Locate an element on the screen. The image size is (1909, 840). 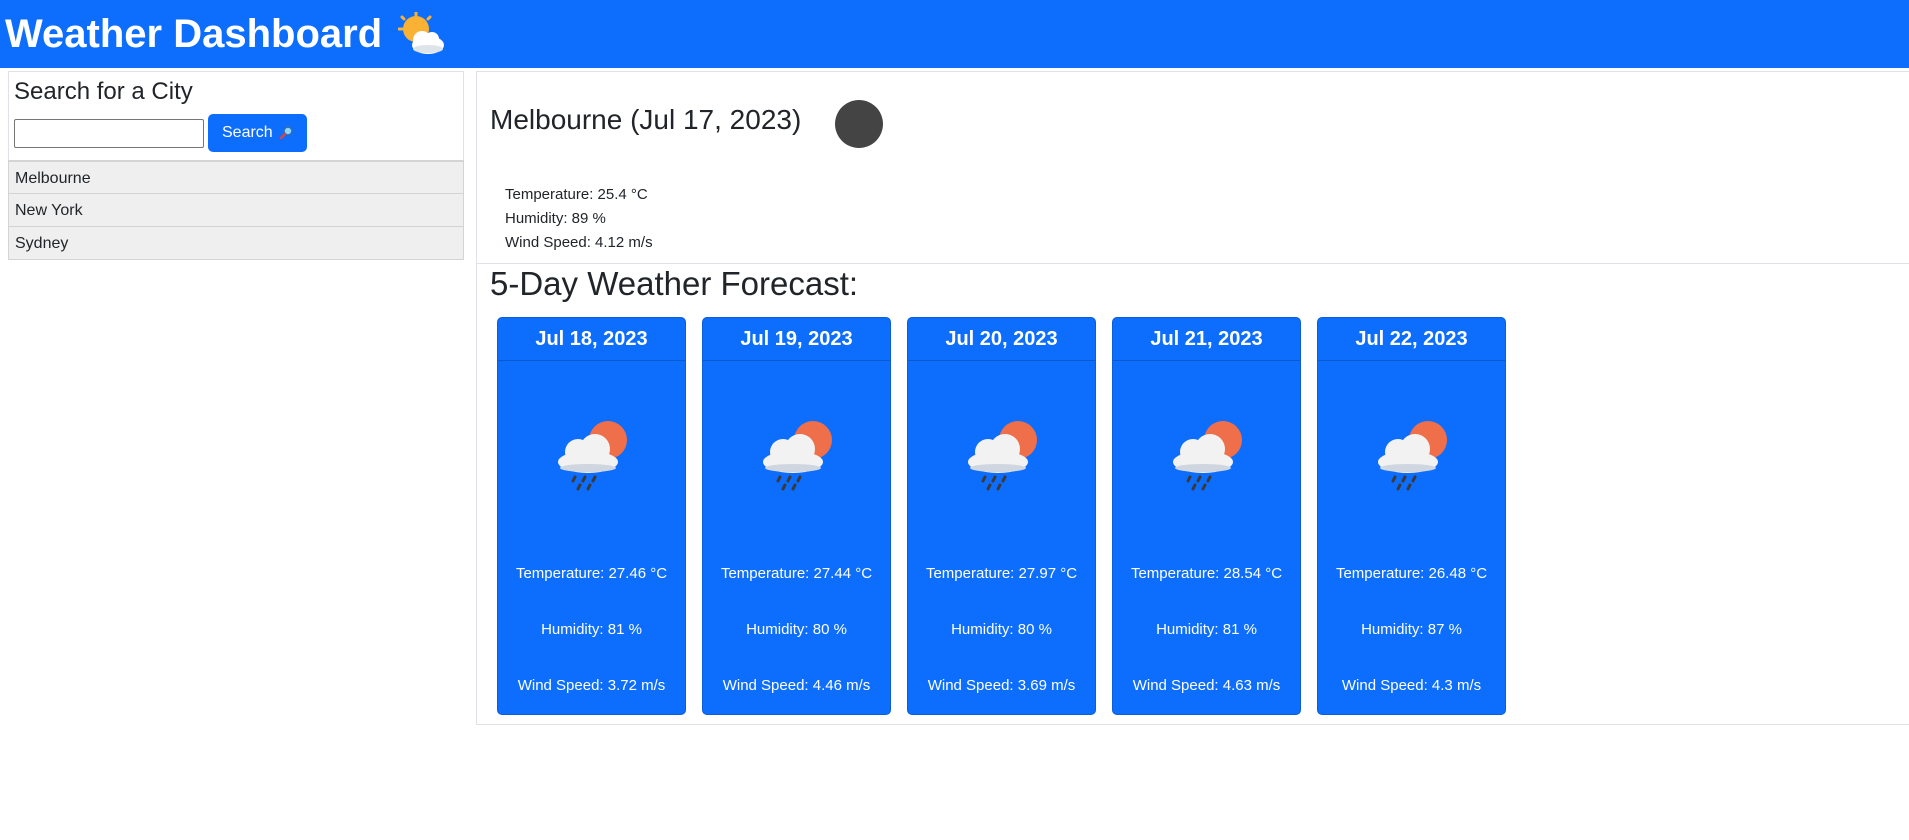
search-title: Search for a City is located at coordinates (103, 91).